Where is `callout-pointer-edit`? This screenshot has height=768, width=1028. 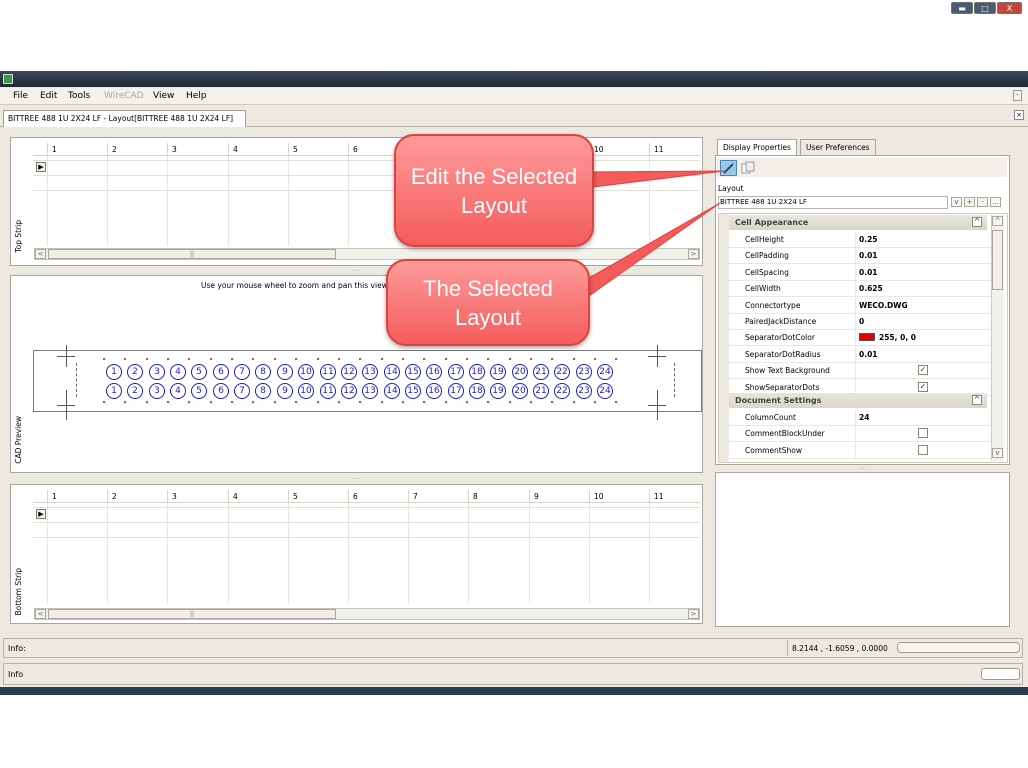 callout-pointer-edit is located at coordinates (654, 179).